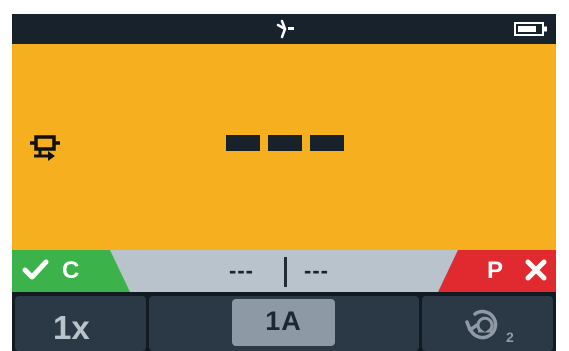  I want to click on result-strip: C --- --- P, so click(284, 271).